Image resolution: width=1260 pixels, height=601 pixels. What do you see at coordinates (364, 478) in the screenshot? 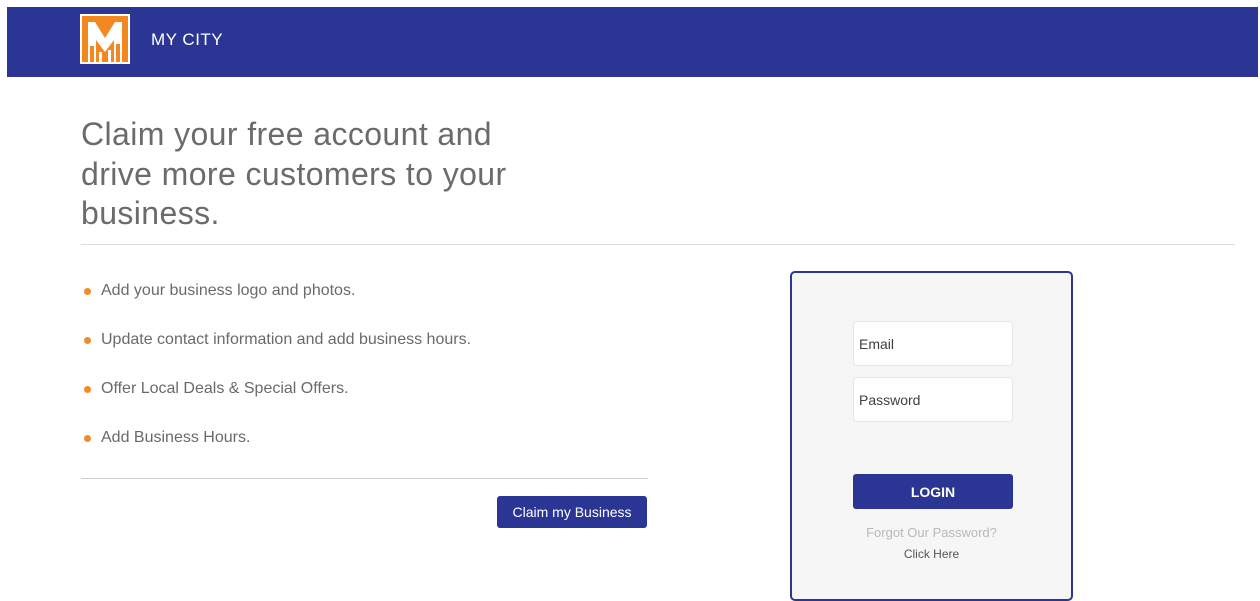
I see `section-divider-bottom` at bounding box center [364, 478].